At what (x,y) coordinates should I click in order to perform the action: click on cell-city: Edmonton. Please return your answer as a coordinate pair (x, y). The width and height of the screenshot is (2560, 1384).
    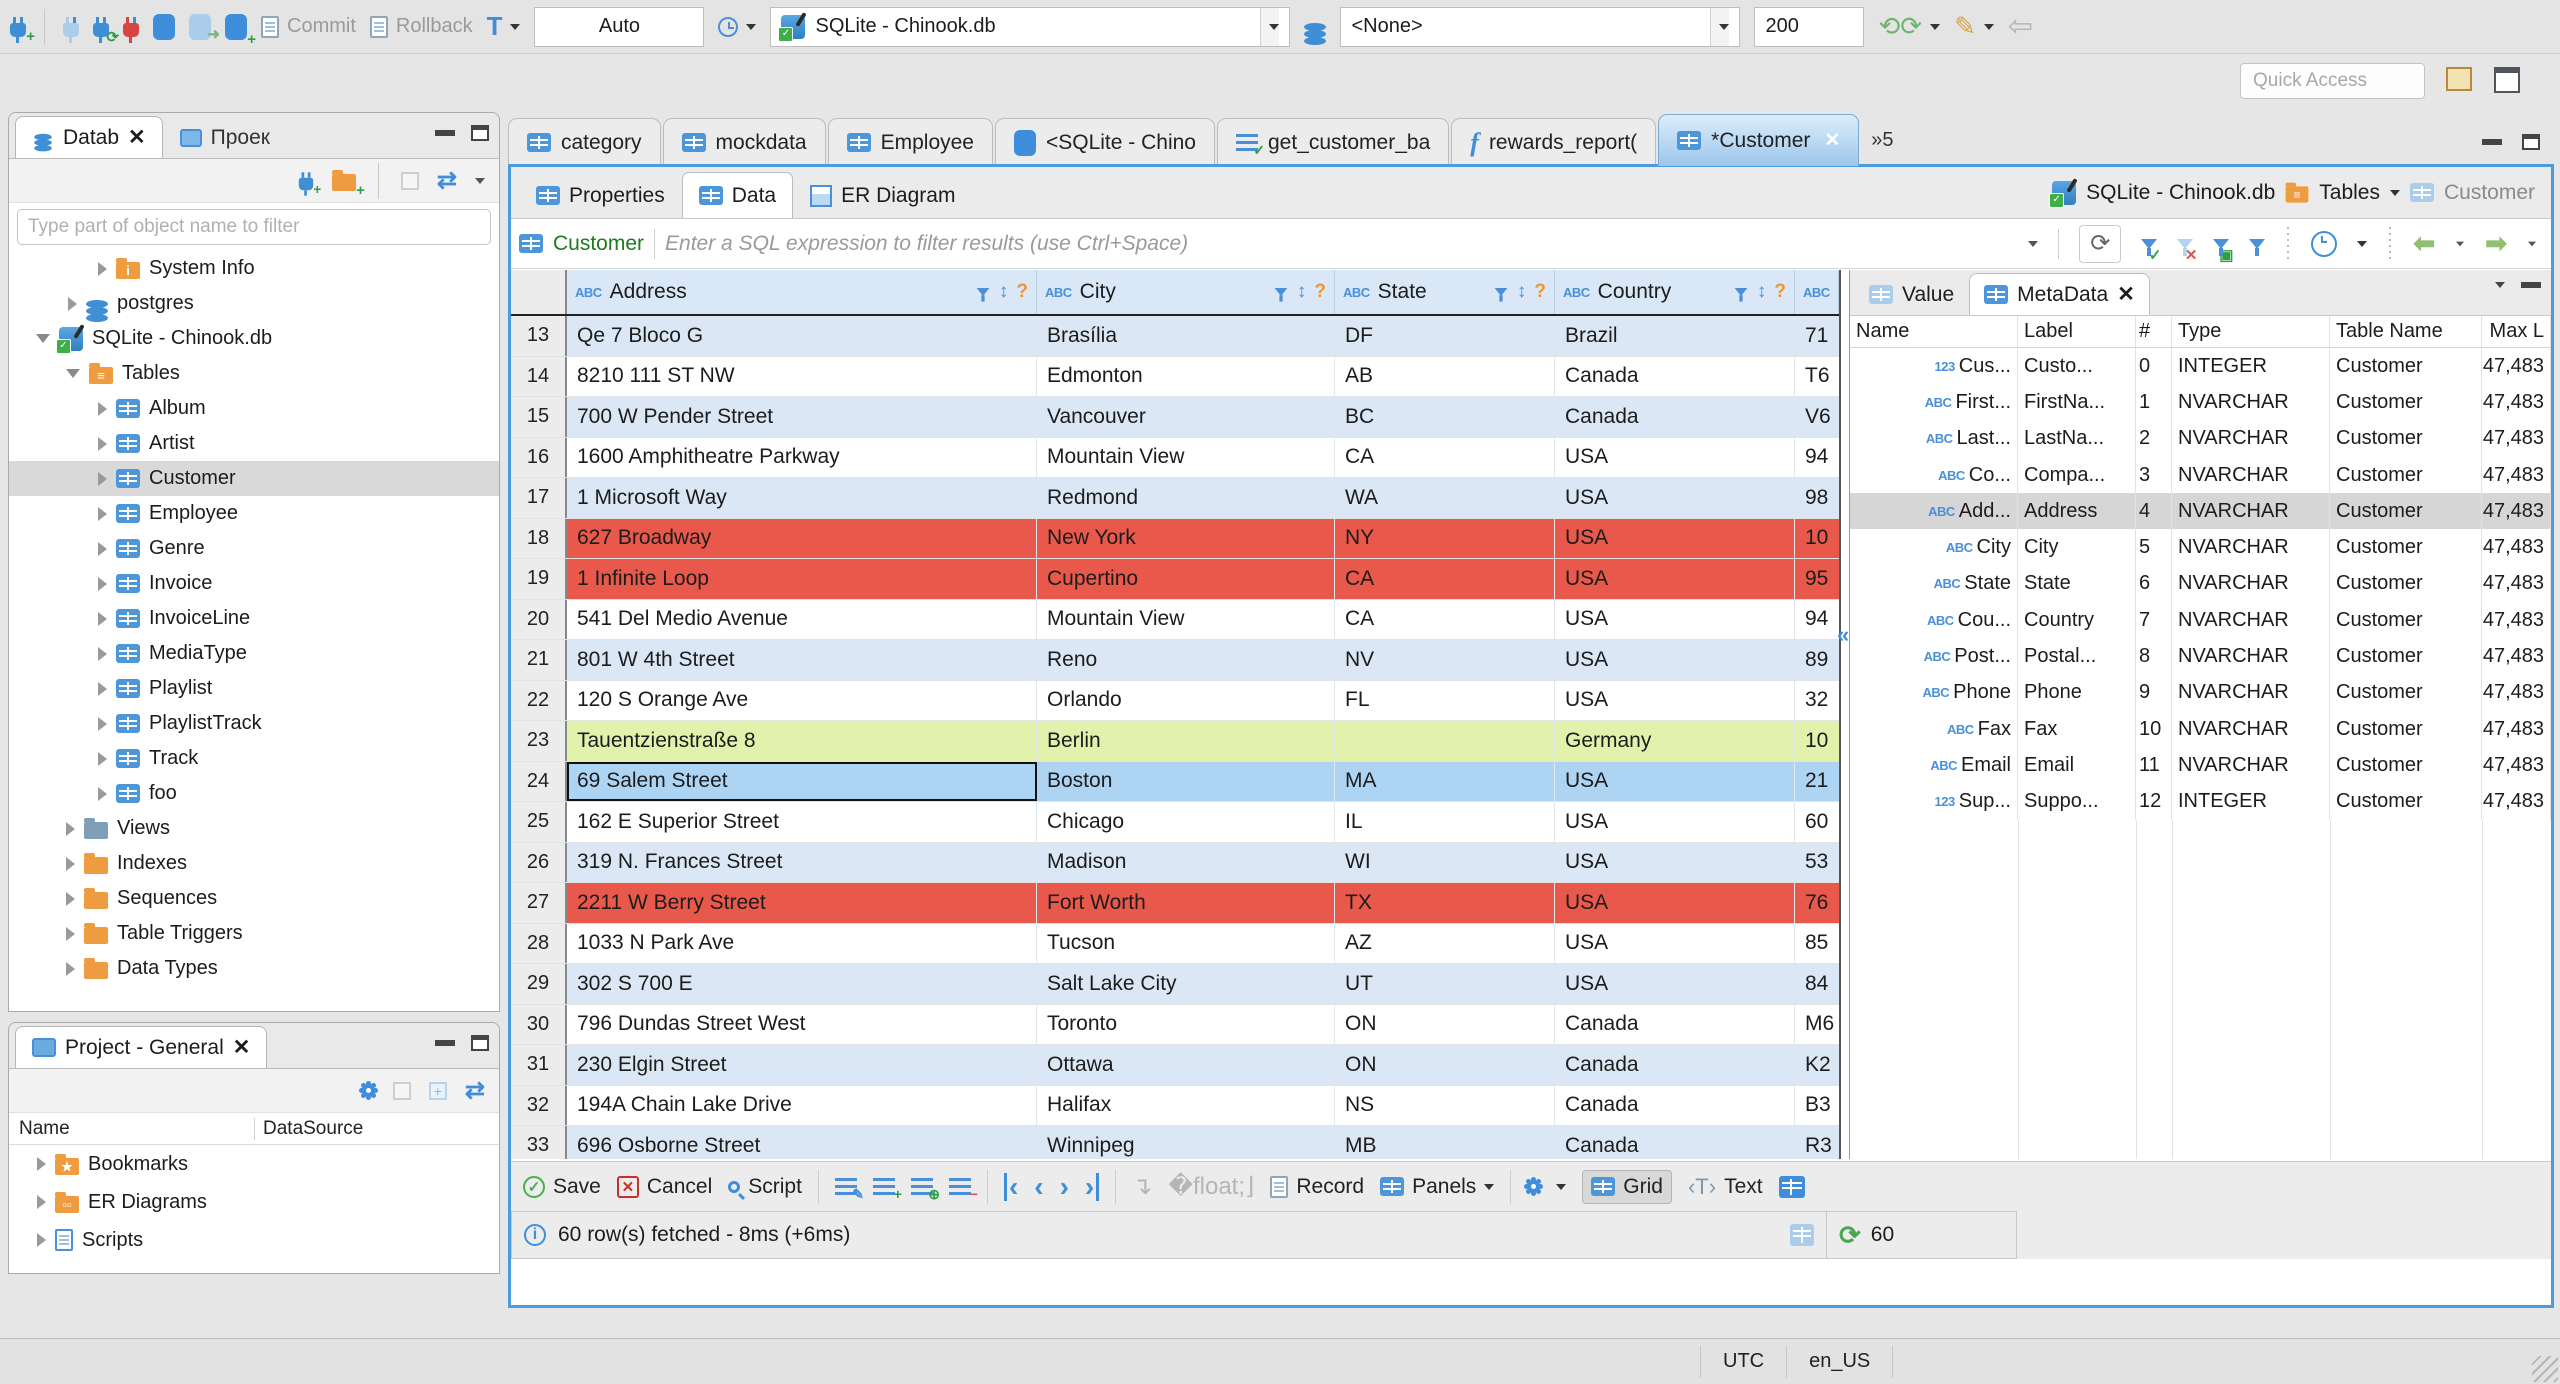
    Looking at the image, I should click on (1186, 376).